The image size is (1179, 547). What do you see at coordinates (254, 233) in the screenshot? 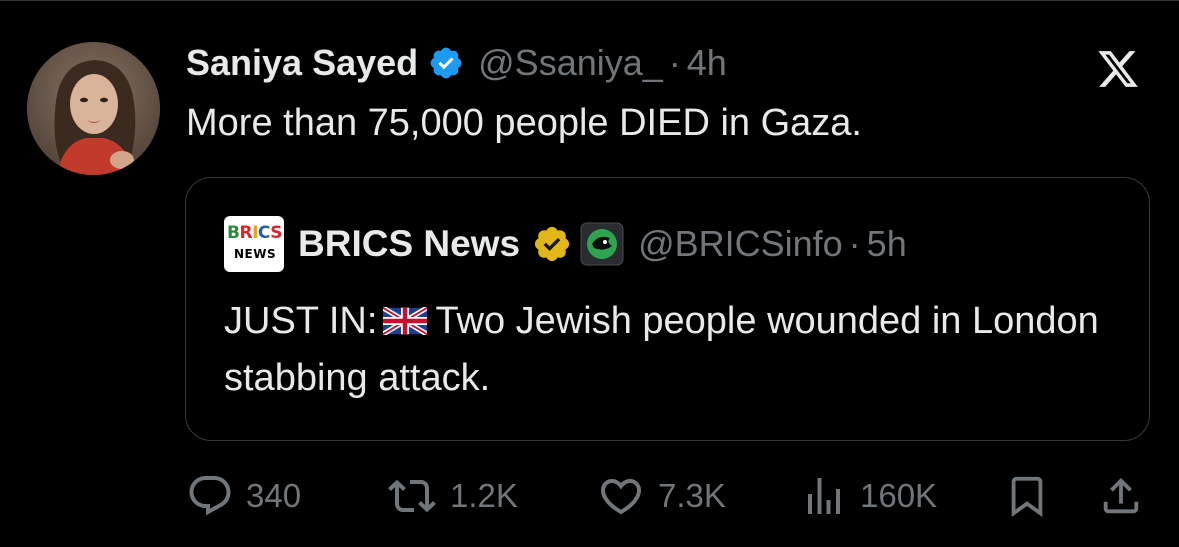
I see `brics-logo-text: BRICS` at bounding box center [254, 233].